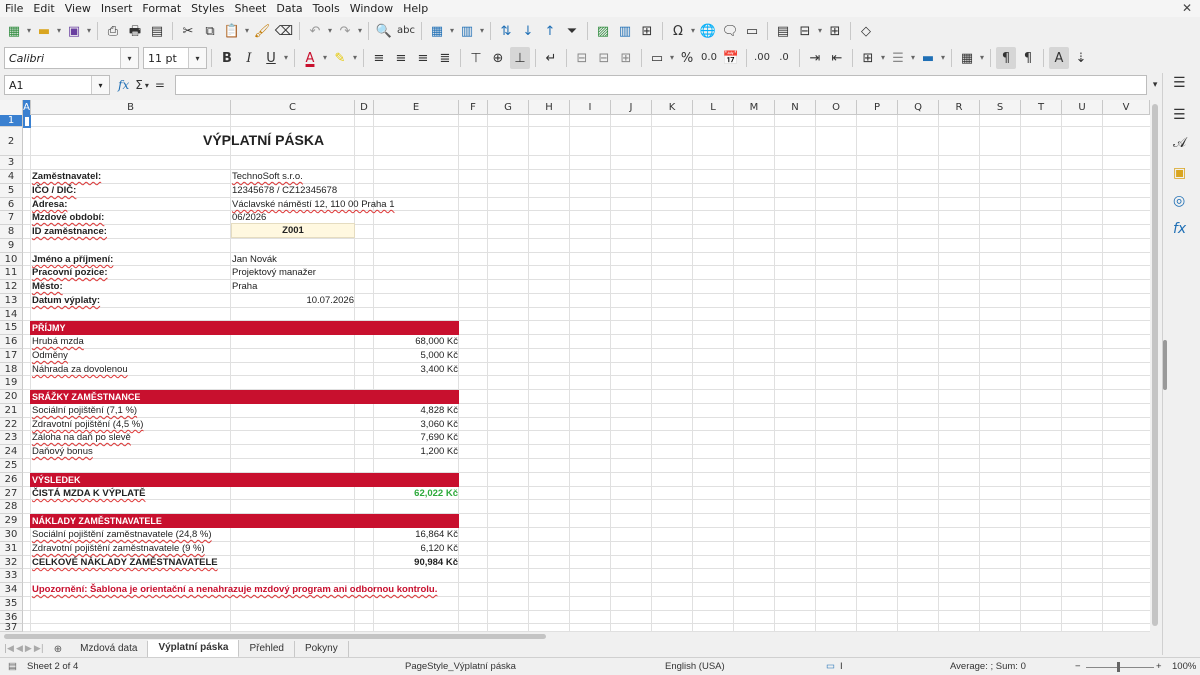  Describe the element at coordinates (249, 58) in the screenshot. I see `italic-button: I` at that location.